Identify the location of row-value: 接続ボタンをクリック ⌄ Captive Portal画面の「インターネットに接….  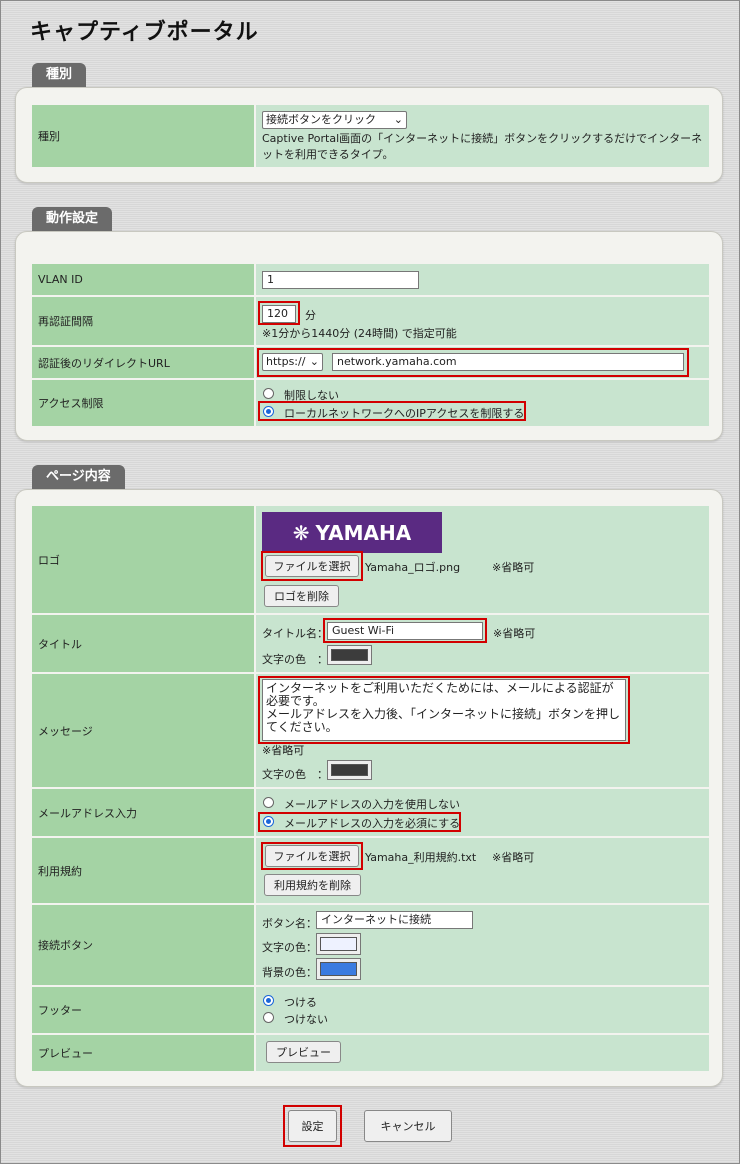
(482, 136).